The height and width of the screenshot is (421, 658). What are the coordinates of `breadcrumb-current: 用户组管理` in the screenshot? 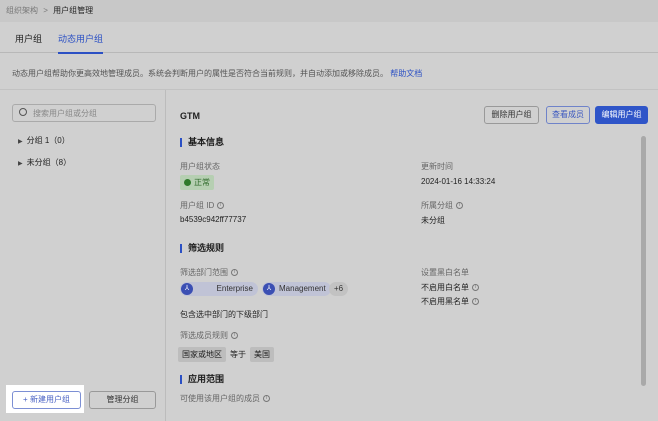 It's located at (73, 10).